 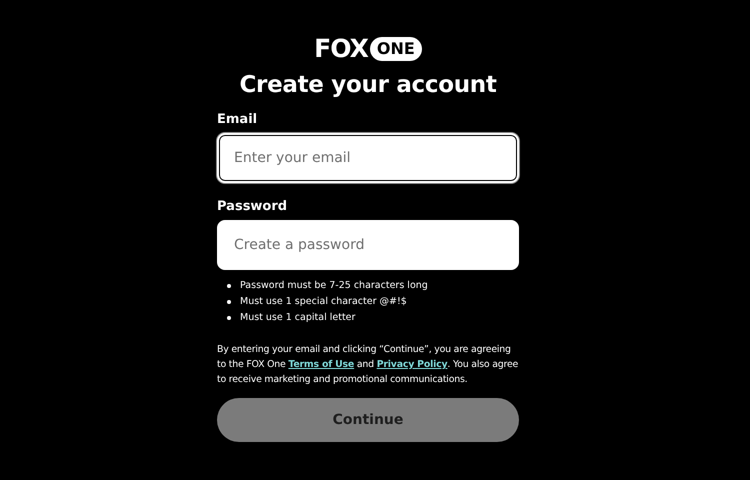 I want to click on input-field: Create a password, so click(x=368, y=245).